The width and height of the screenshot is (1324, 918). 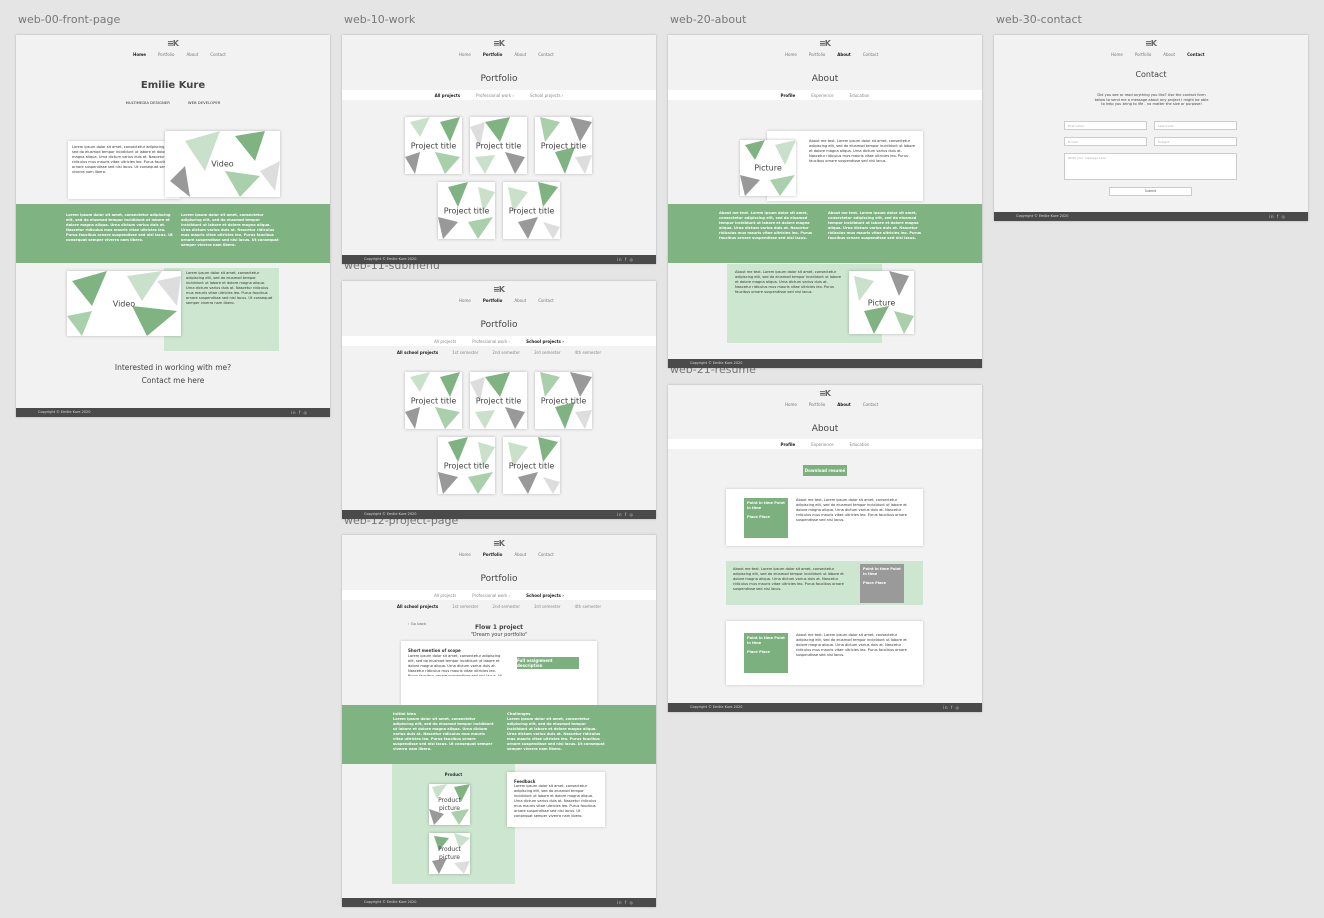 What do you see at coordinates (548, 663) in the screenshot?
I see `assignment-button: Full assignment description` at bounding box center [548, 663].